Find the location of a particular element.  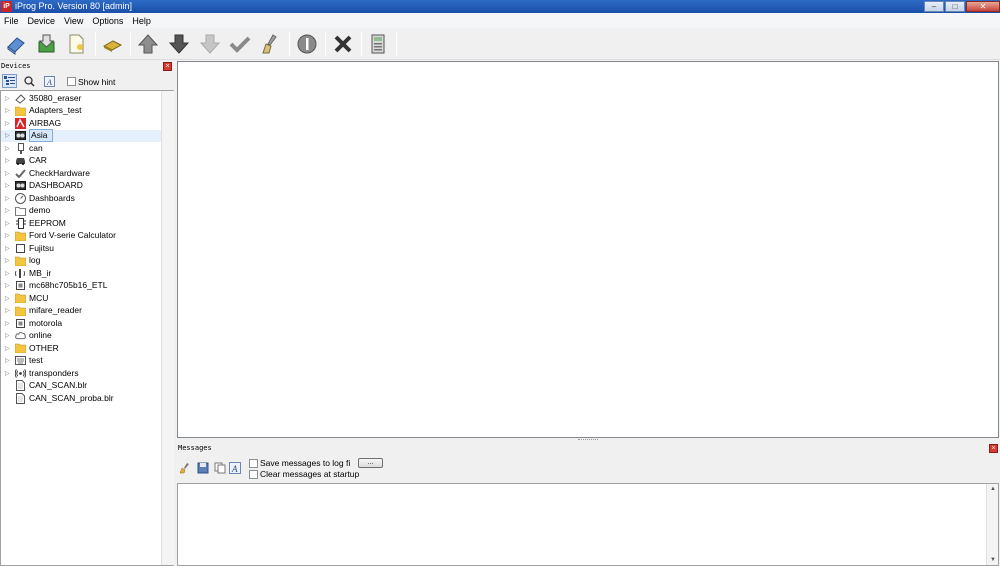

tree-item: ▷ 35080_eraser is located at coordinates (81, 98).